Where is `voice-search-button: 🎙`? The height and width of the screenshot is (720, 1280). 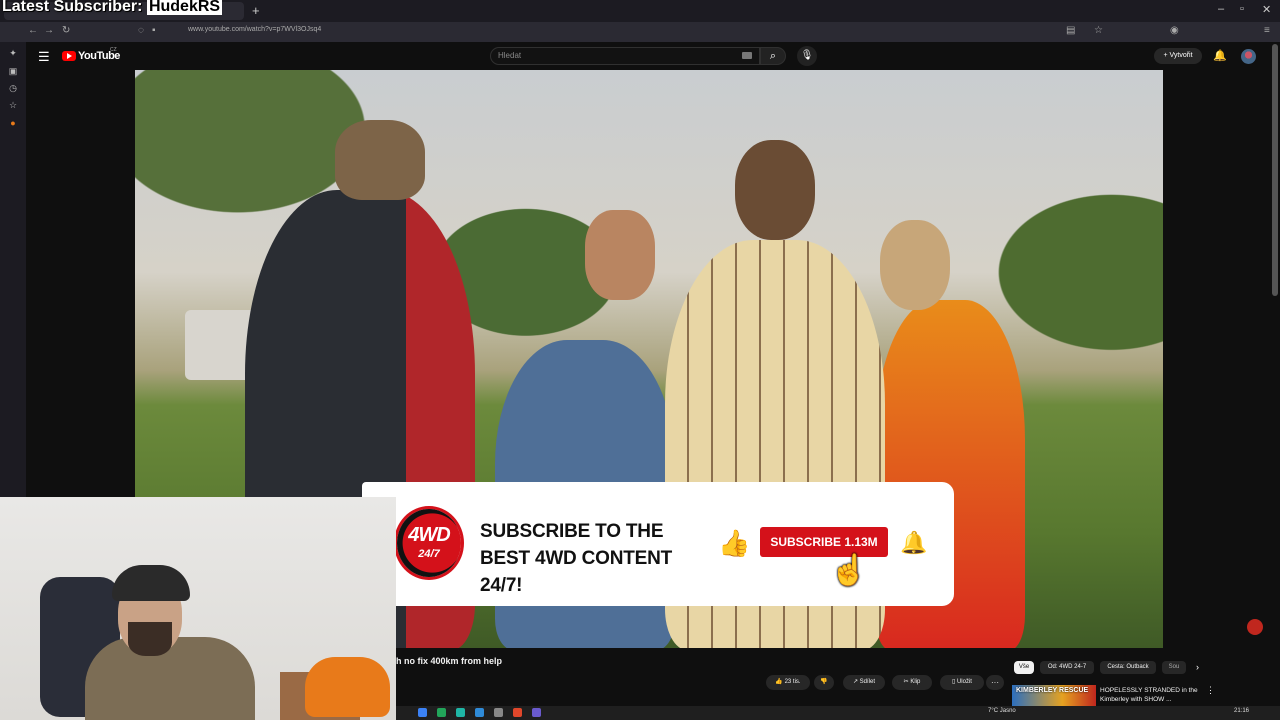 voice-search-button: 🎙 is located at coordinates (807, 56).